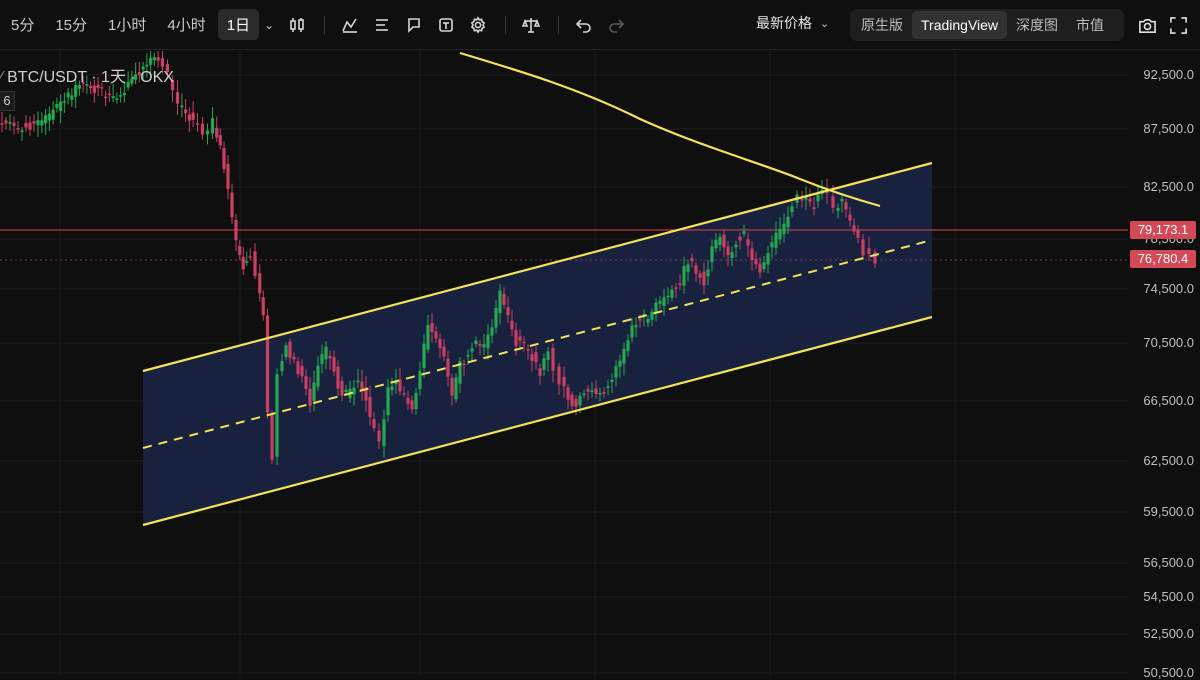  I want to click on pane-badge: 6, so click(7, 101).